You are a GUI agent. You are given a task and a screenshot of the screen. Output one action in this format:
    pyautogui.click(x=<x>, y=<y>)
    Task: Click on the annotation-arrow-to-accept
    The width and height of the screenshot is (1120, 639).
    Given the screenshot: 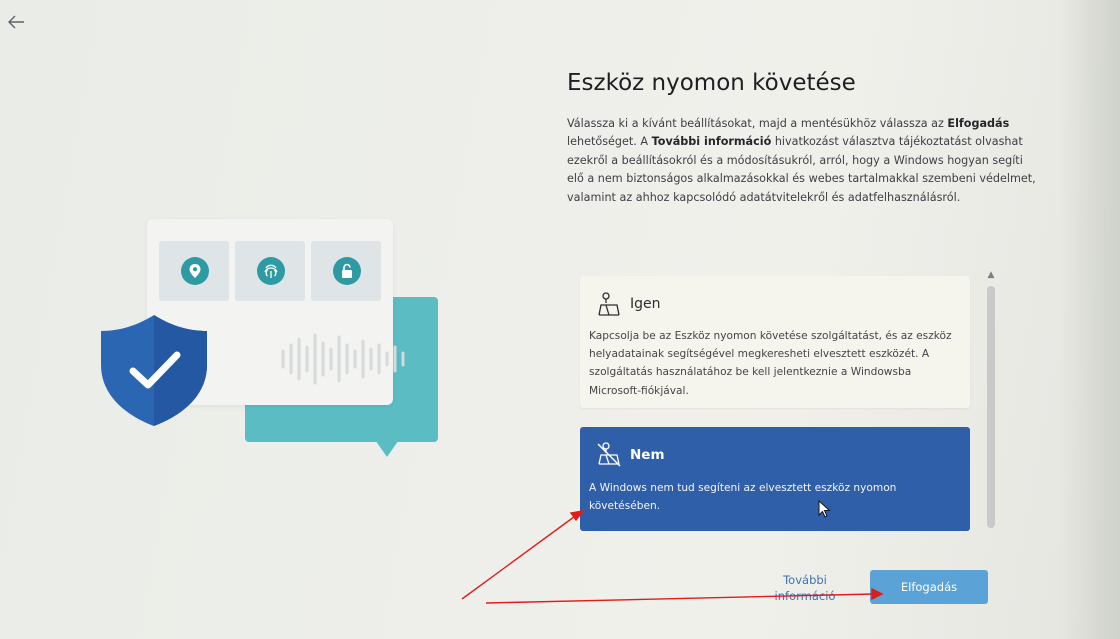 What is the action you would take?
    pyautogui.click(x=680, y=598)
    